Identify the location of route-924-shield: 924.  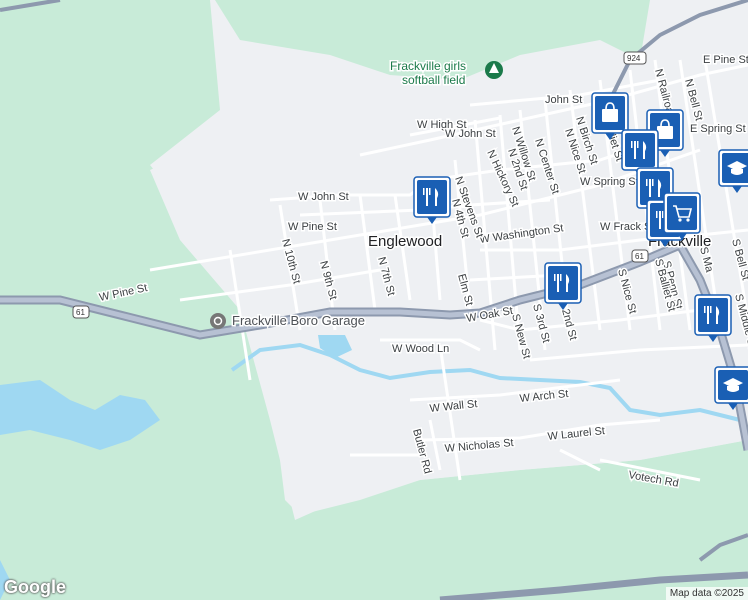
(635, 58).